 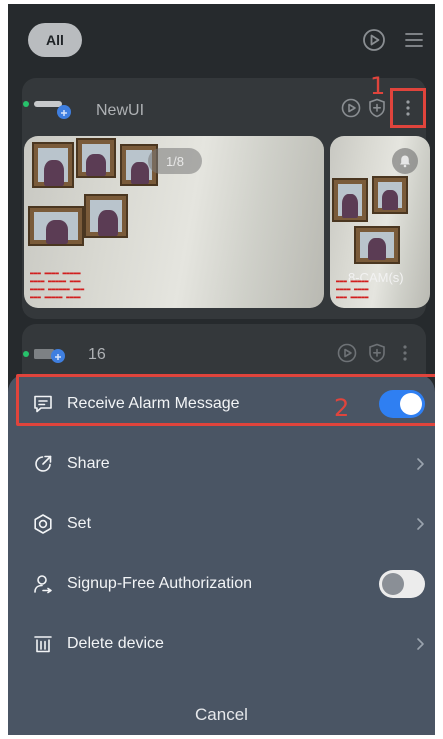 What do you see at coordinates (221, 524) in the screenshot?
I see `set-row: Set` at bounding box center [221, 524].